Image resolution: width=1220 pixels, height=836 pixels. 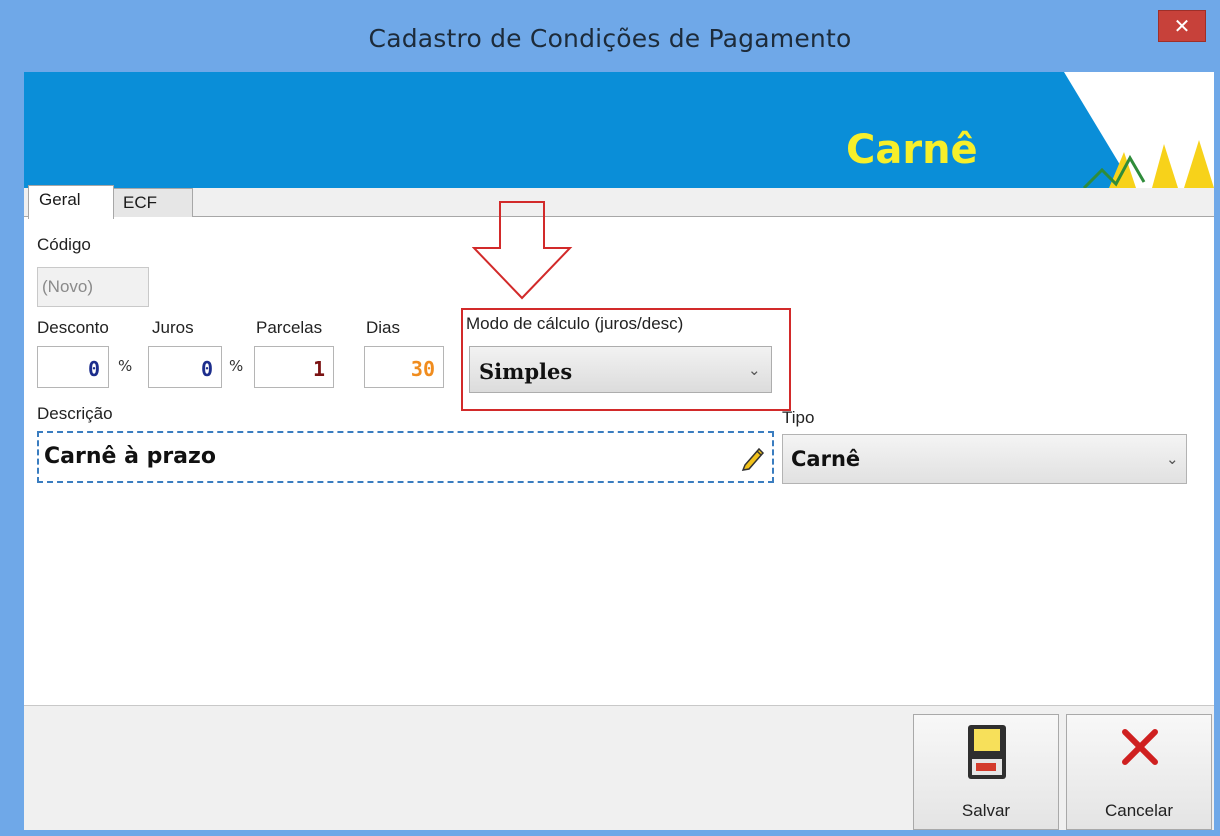 What do you see at coordinates (986, 810) in the screenshot?
I see `save-button-label: Salvar` at bounding box center [986, 810].